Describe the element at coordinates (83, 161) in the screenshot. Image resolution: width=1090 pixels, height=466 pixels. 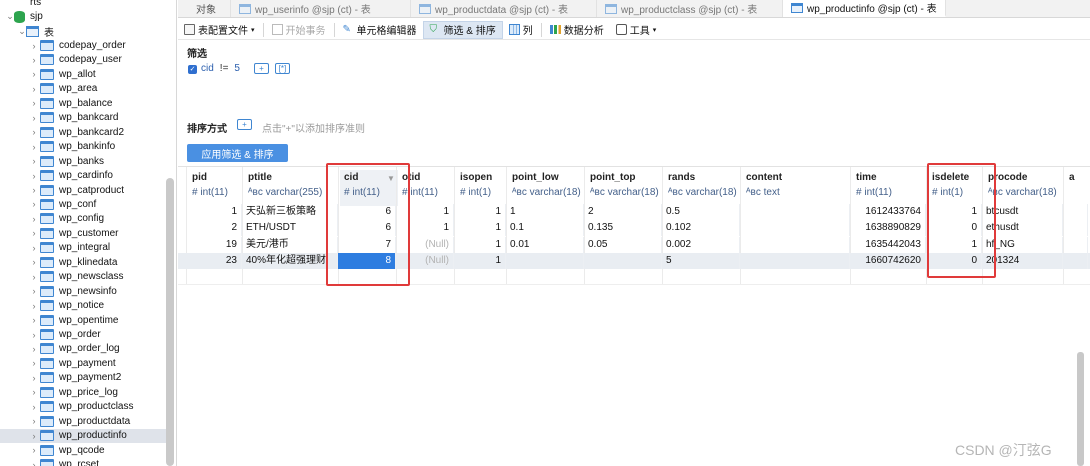
I see `sidebar-table-item: › wp_banks` at that location.